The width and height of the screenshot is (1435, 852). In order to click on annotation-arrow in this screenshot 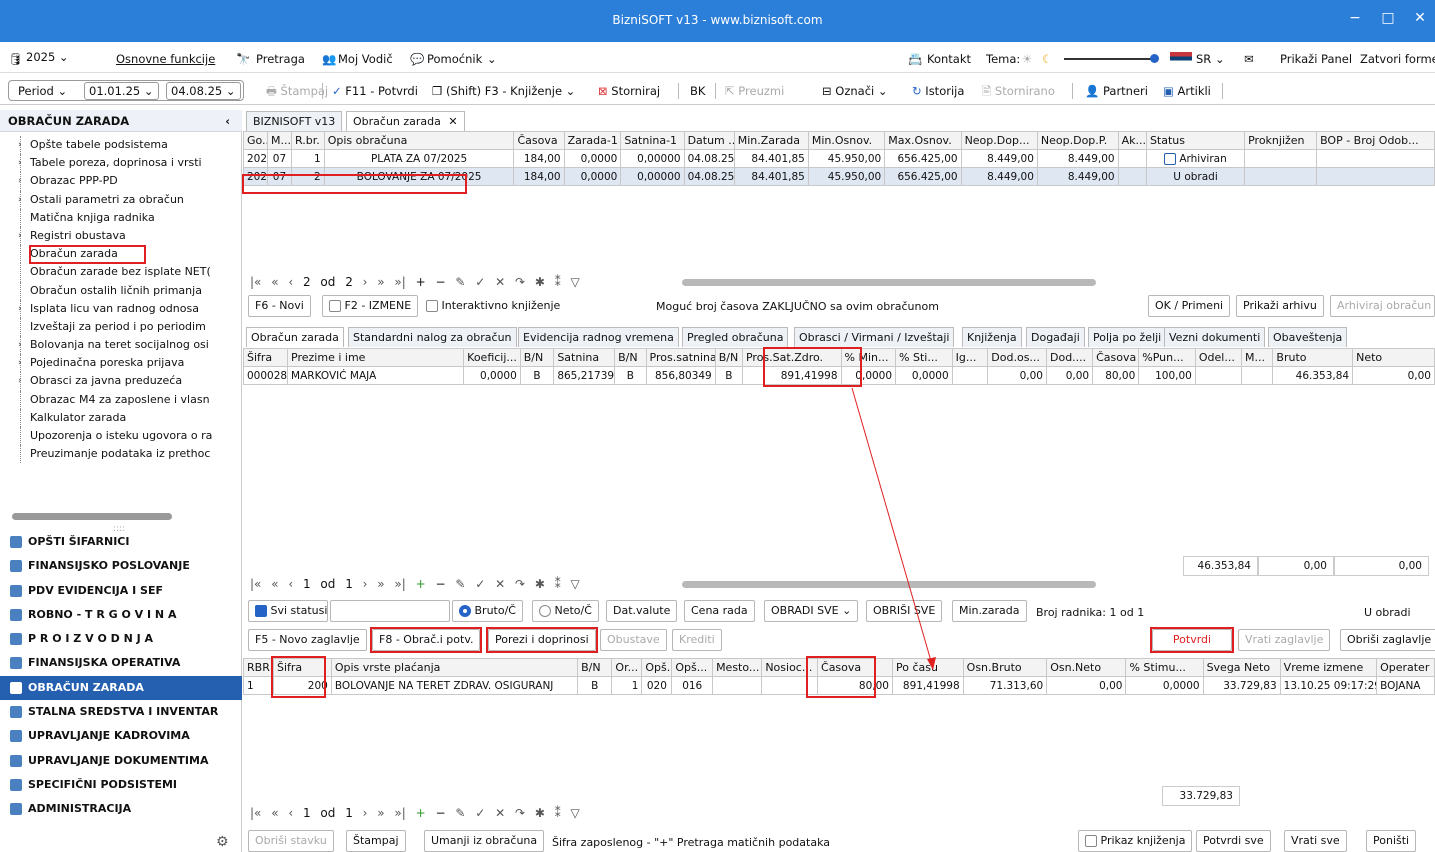, I will do `click(893, 528)`.